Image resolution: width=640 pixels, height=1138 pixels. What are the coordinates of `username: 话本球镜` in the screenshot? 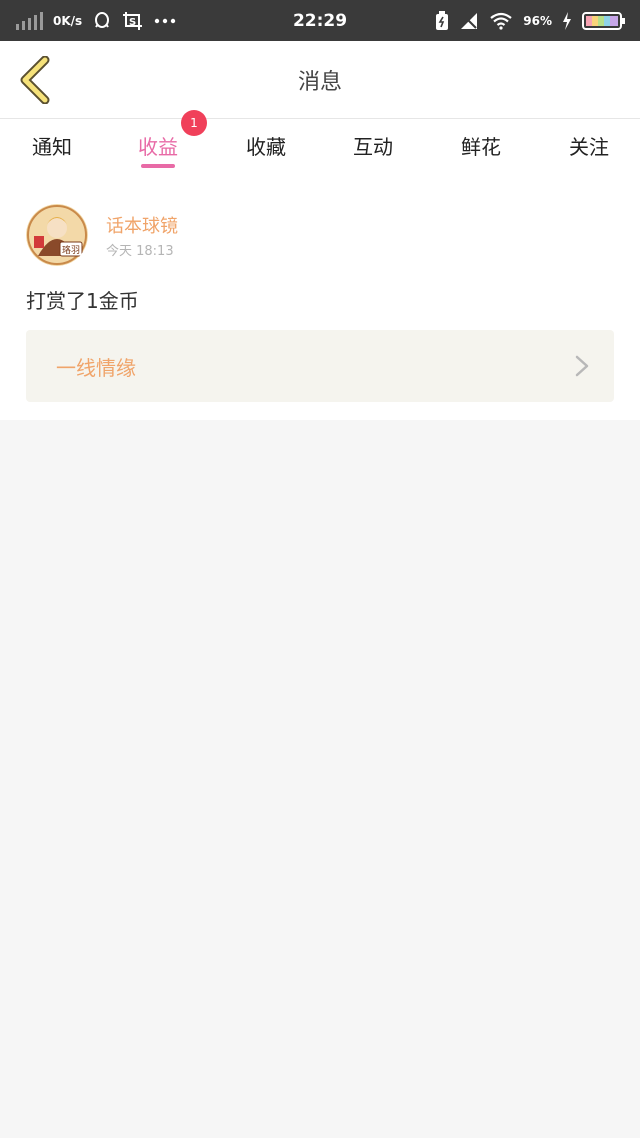 It's located at (142, 225).